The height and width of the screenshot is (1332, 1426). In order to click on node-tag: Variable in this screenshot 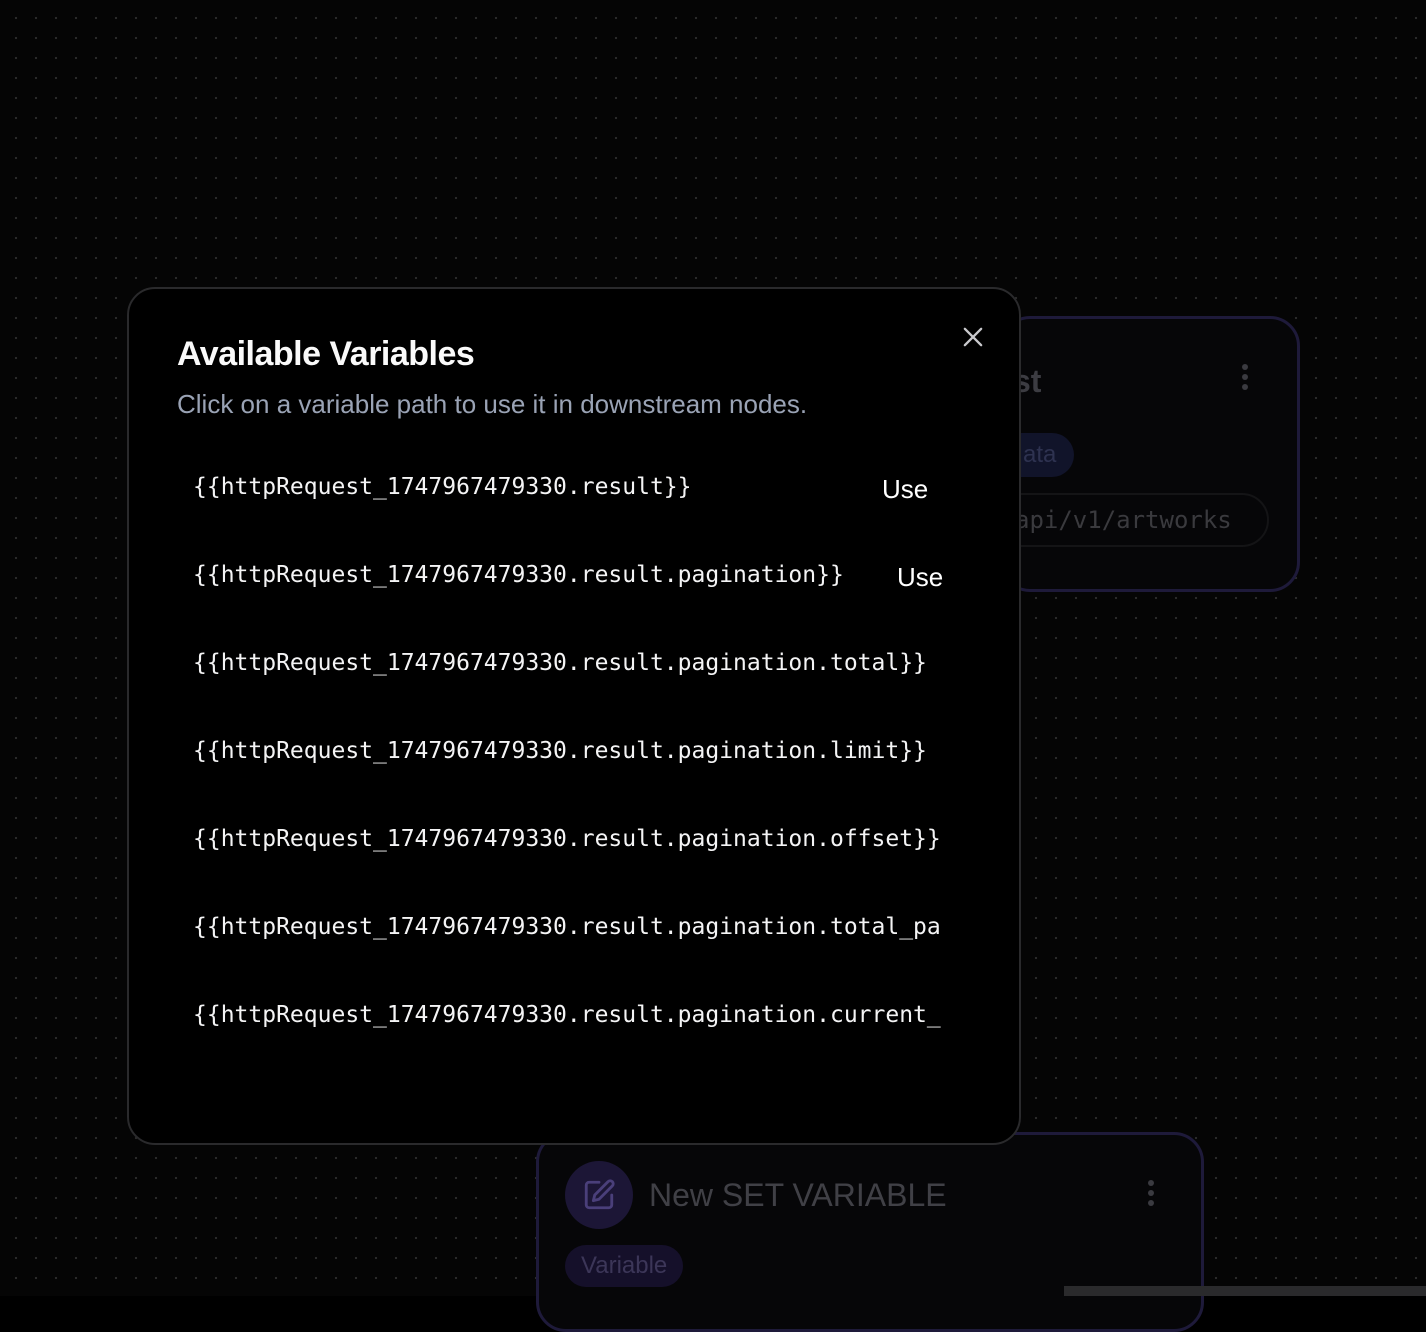, I will do `click(624, 1266)`.